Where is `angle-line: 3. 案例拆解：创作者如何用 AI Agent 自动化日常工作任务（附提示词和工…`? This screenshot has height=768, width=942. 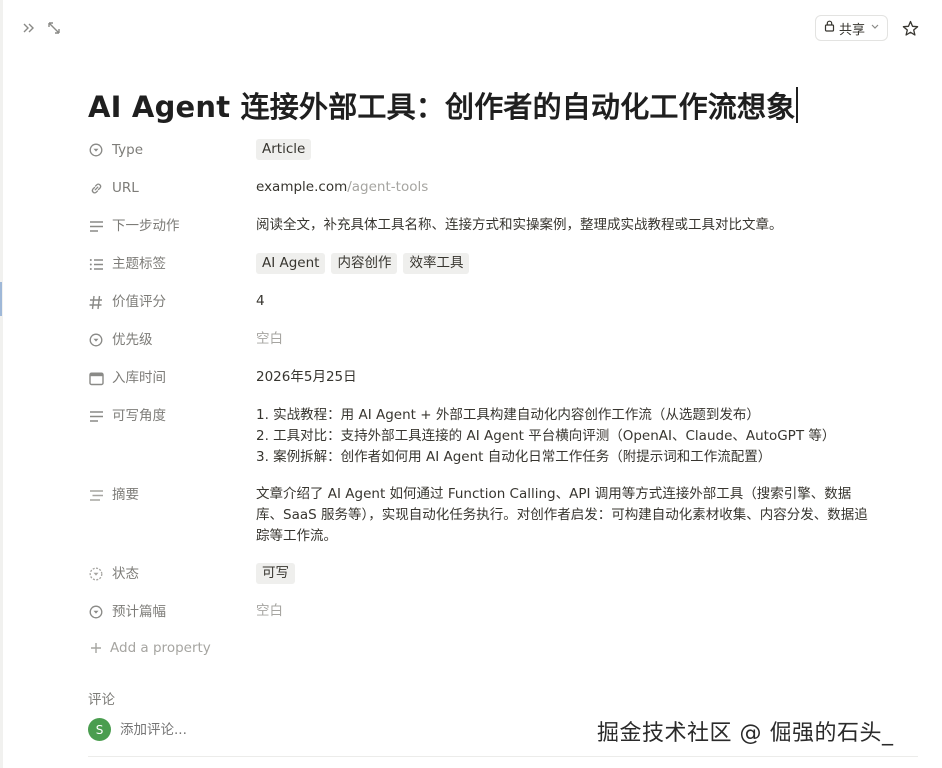 angle-line: 3. 案例拆解：创作者如何用 AI Agent 自动化日常工作任务（附提示词和工… is located at coordinates (514, 457).